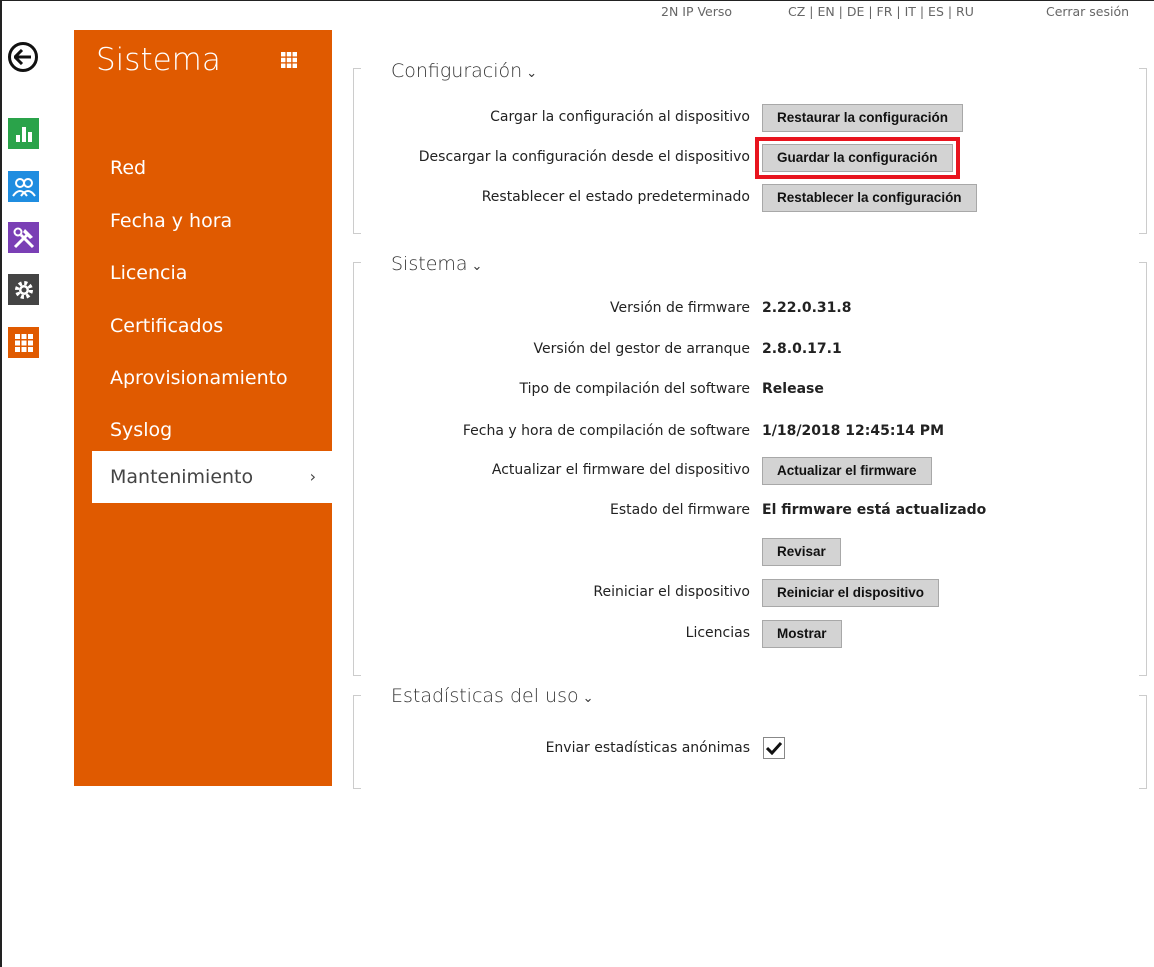  I want to click on firmware-status-value: El firmware está actualizado, so click(874, 510).